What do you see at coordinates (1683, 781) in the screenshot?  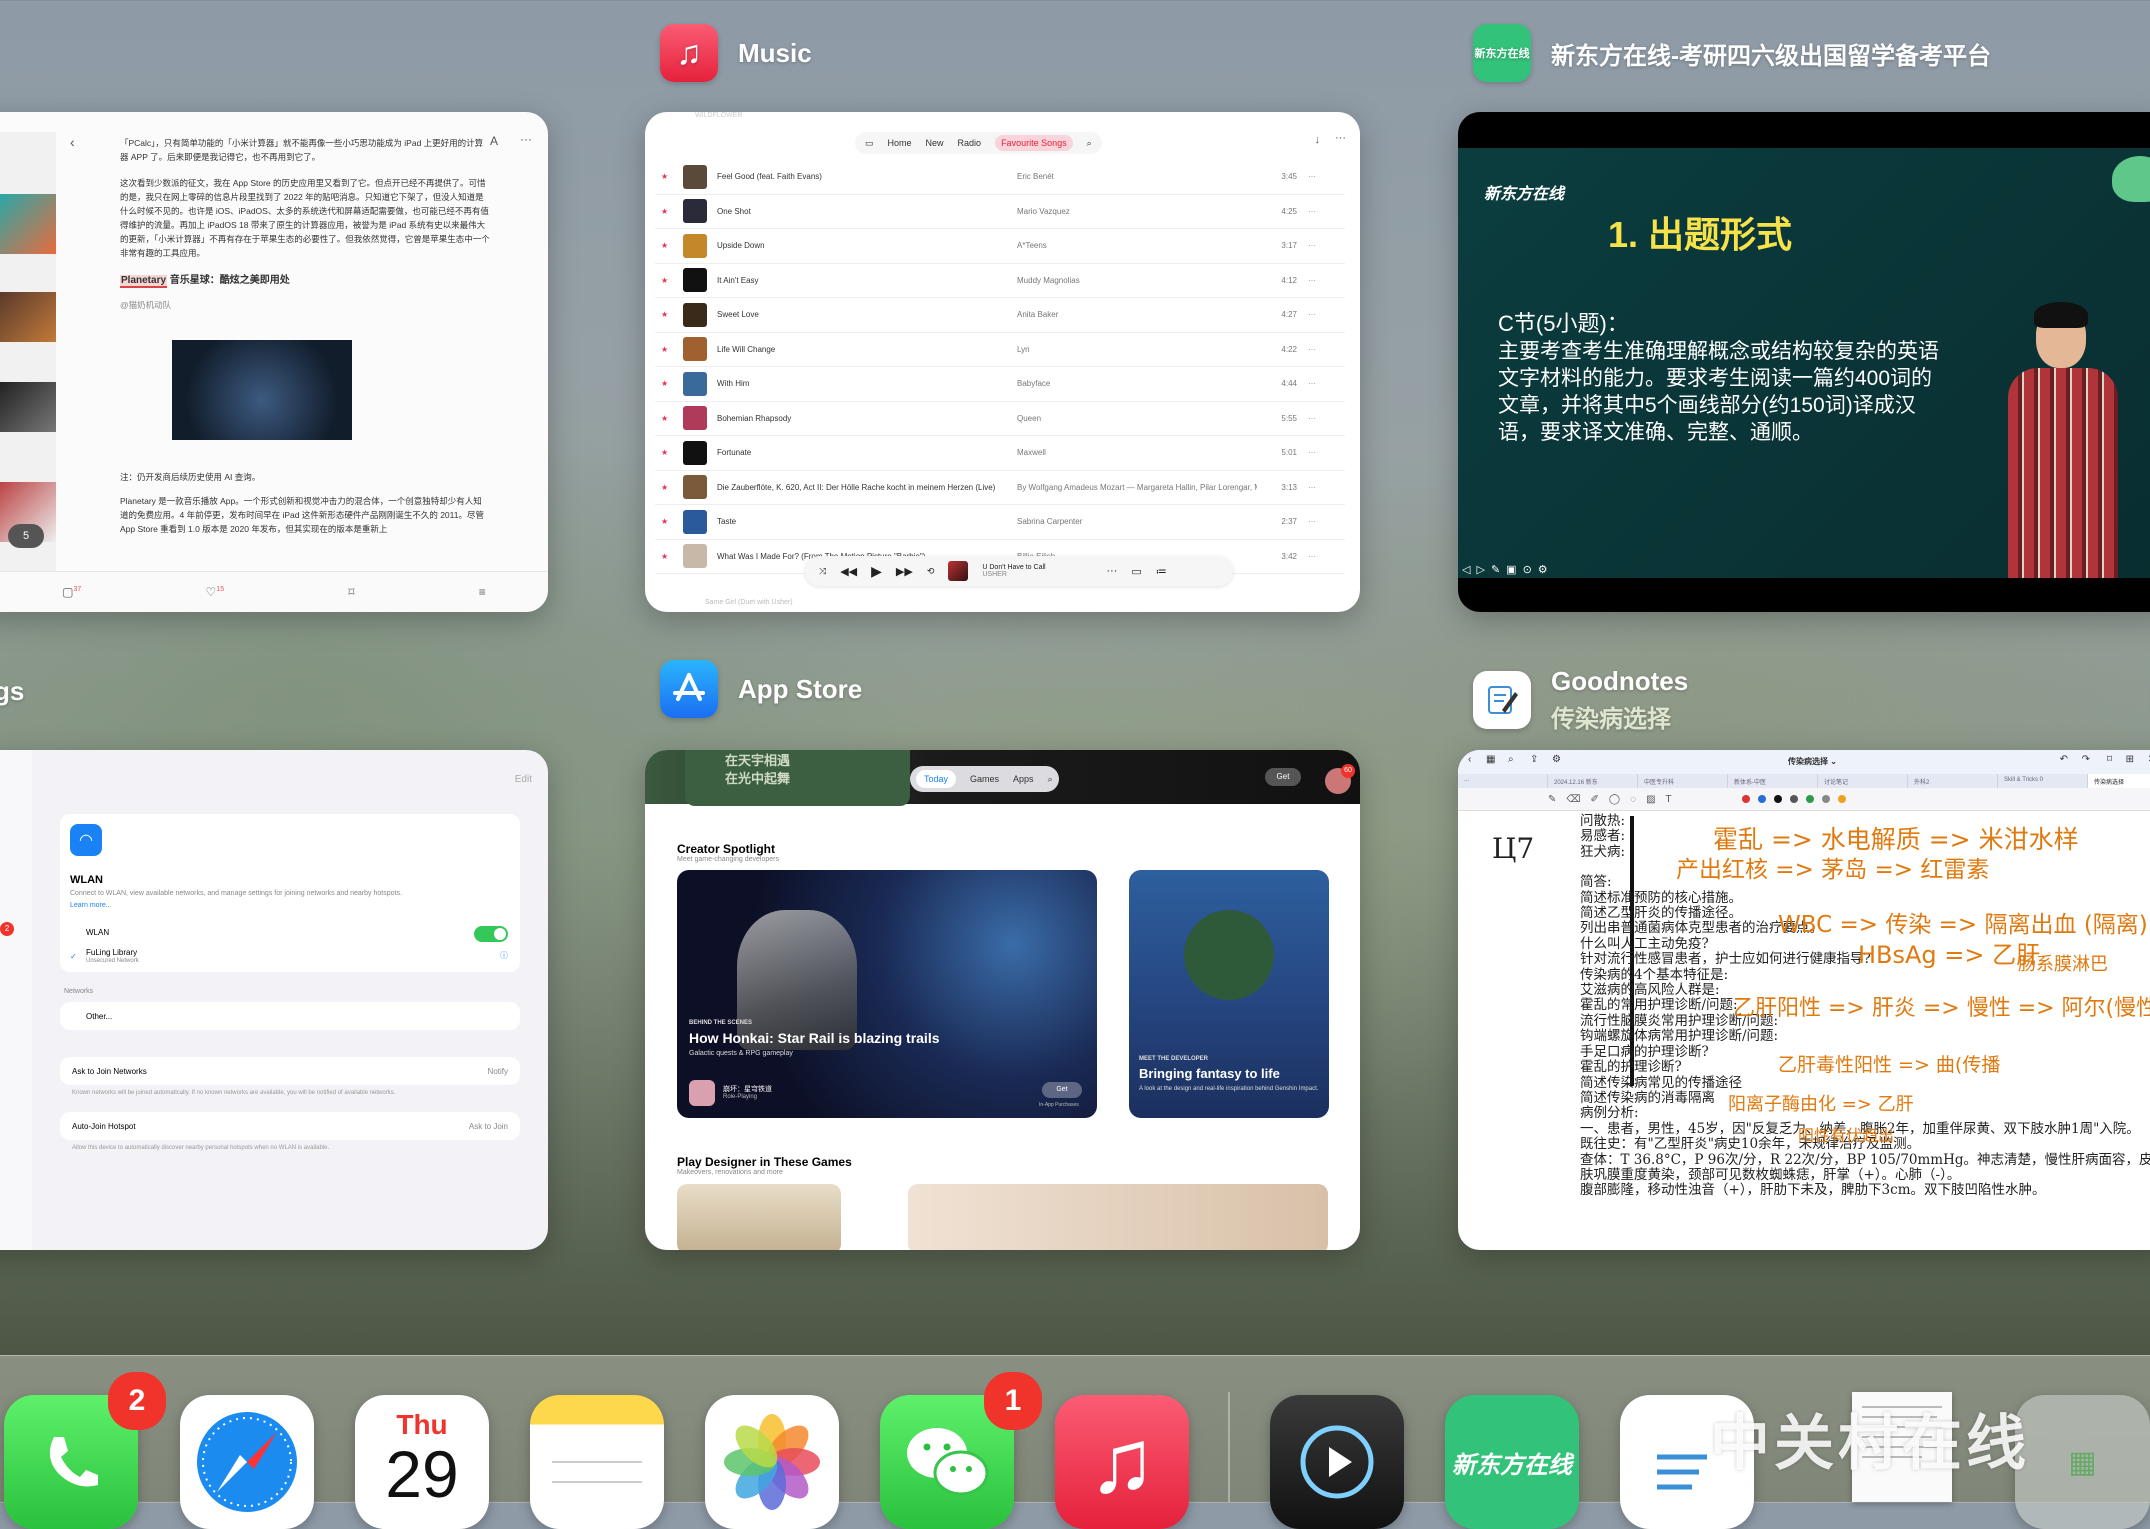 I see `notebook-tab: 中医专升科` at bounding box center [1683, 781].